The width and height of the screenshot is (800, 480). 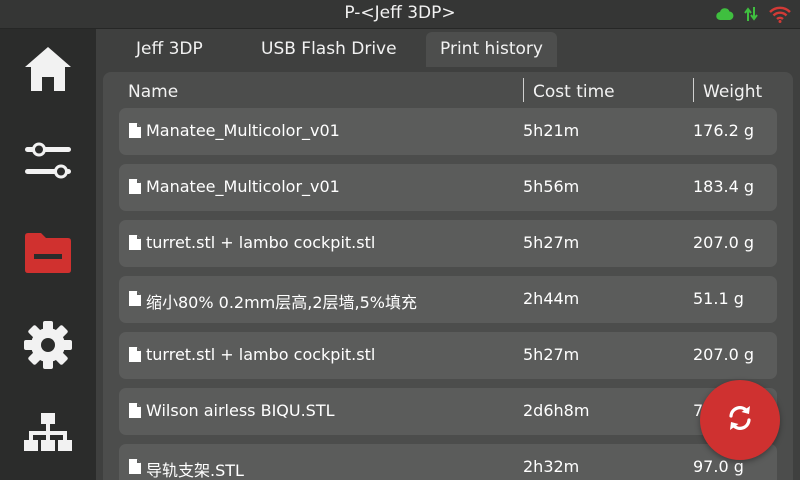 What do you see at coordinates (724, 186) in the screenshot?
I see `weight: 183.4 g` at bounding box center [724, 186].